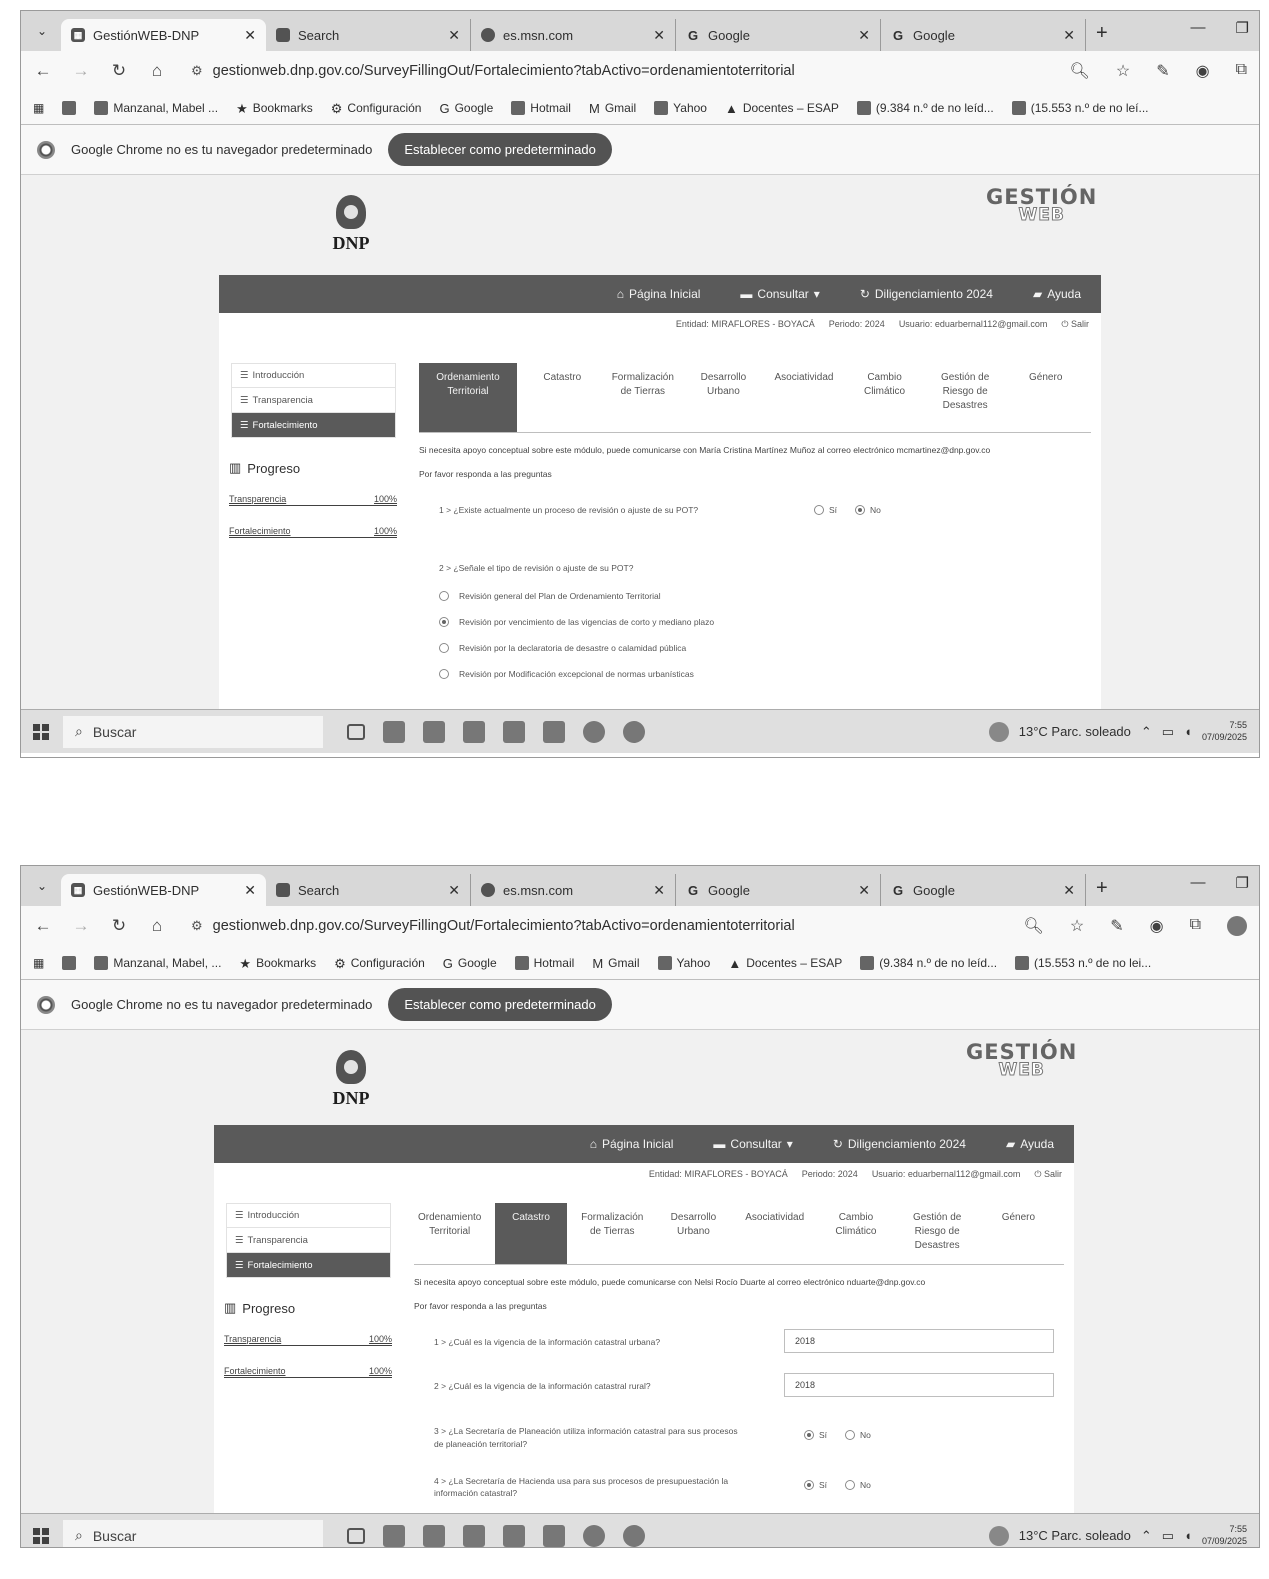 Image resolution: width=1269 pixels, height=1579 pixels. Describe the element at coordinates (514, 1535) in the screenshot. I see `excel-icon` at that location.